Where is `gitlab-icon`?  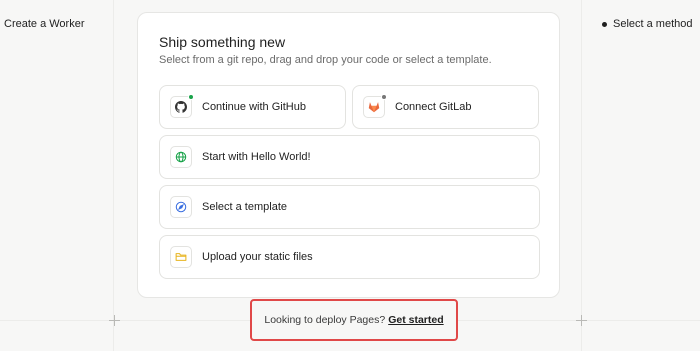 gitlab-icon is located at coordinates (375, 106).